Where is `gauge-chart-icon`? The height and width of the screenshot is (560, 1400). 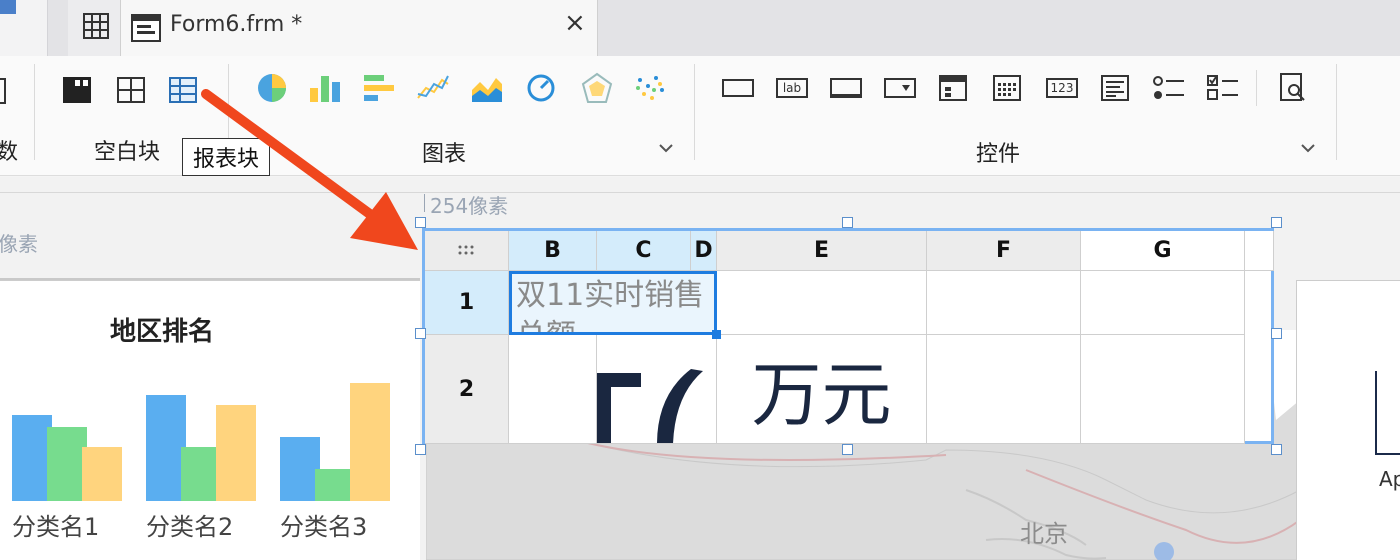 gauge-chart-icon is located at coordinates (541, 88).